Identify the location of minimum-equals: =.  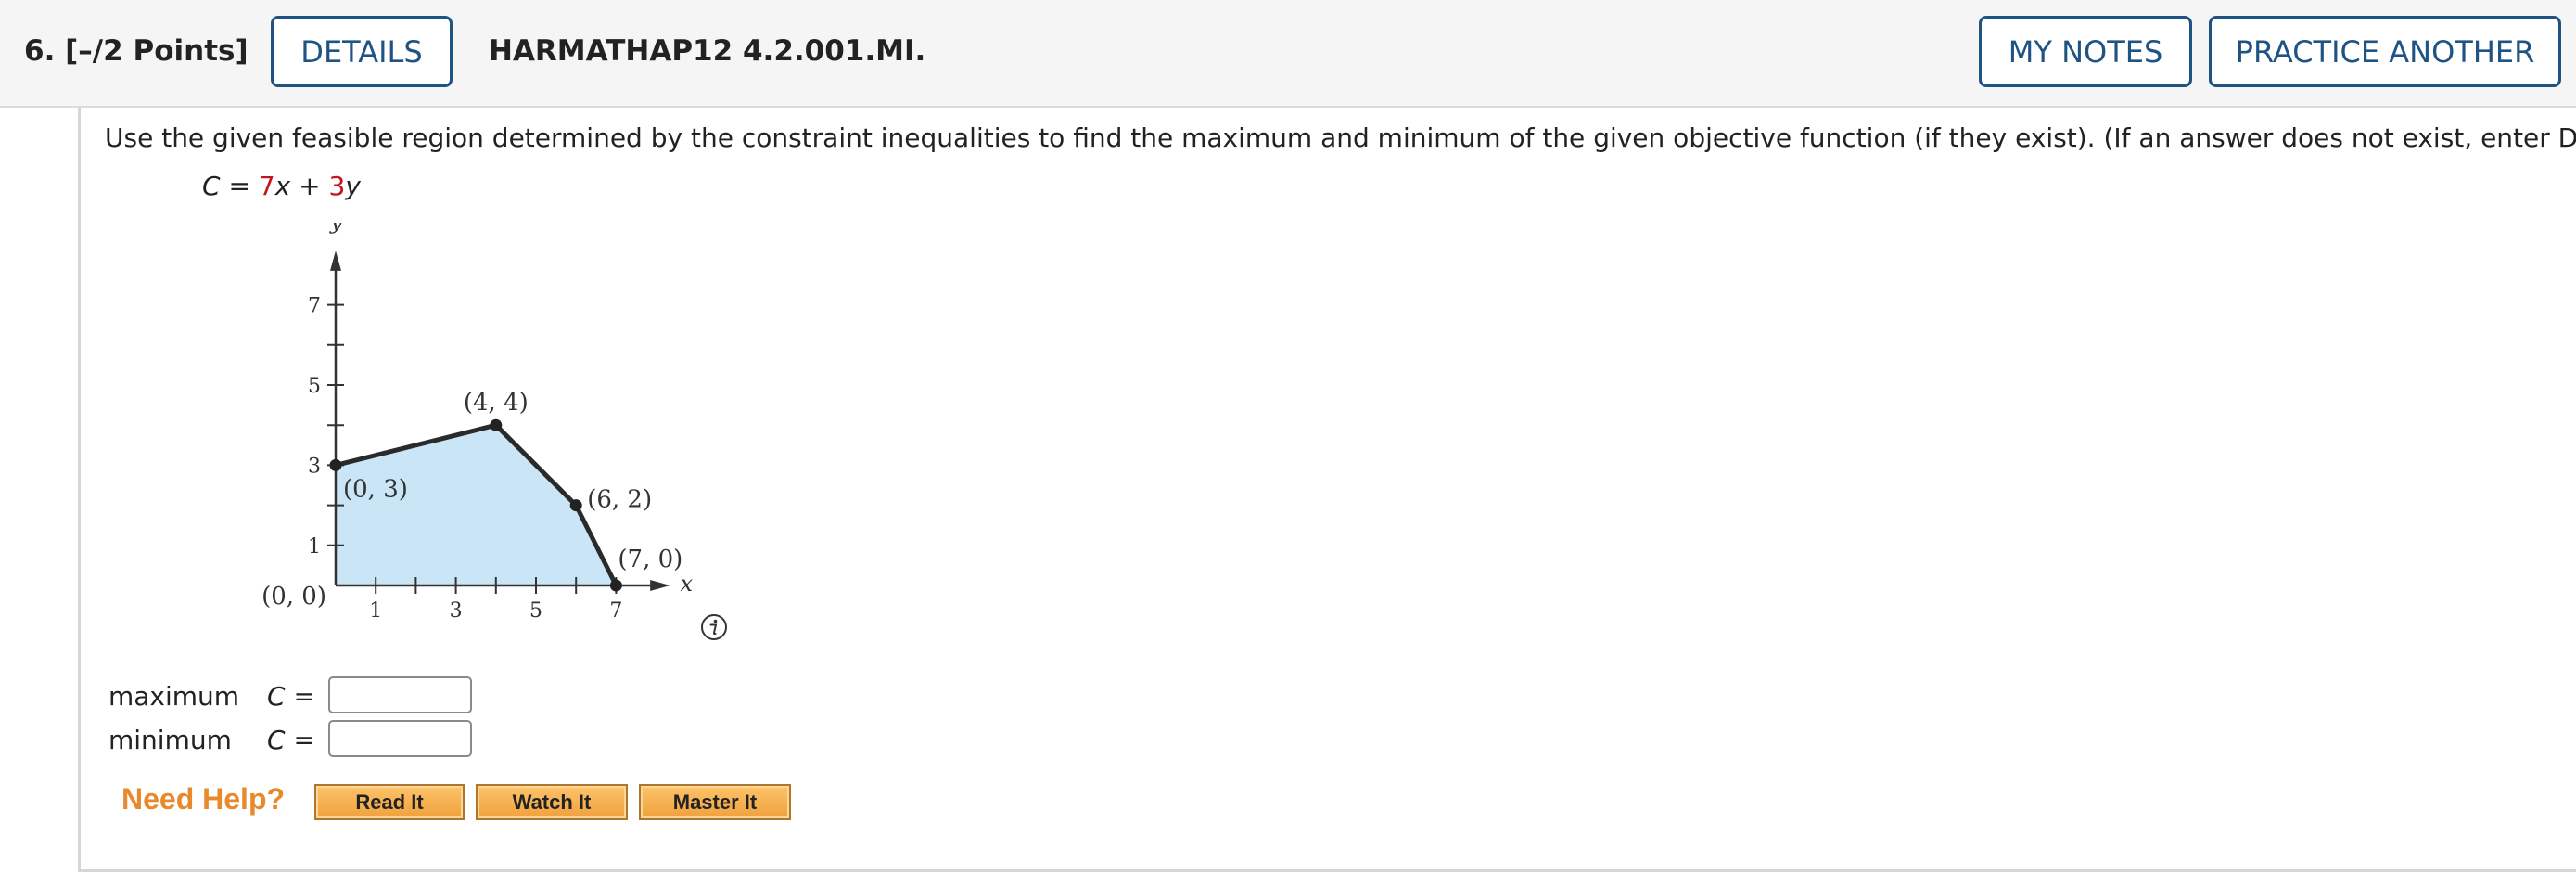
(300, 740).